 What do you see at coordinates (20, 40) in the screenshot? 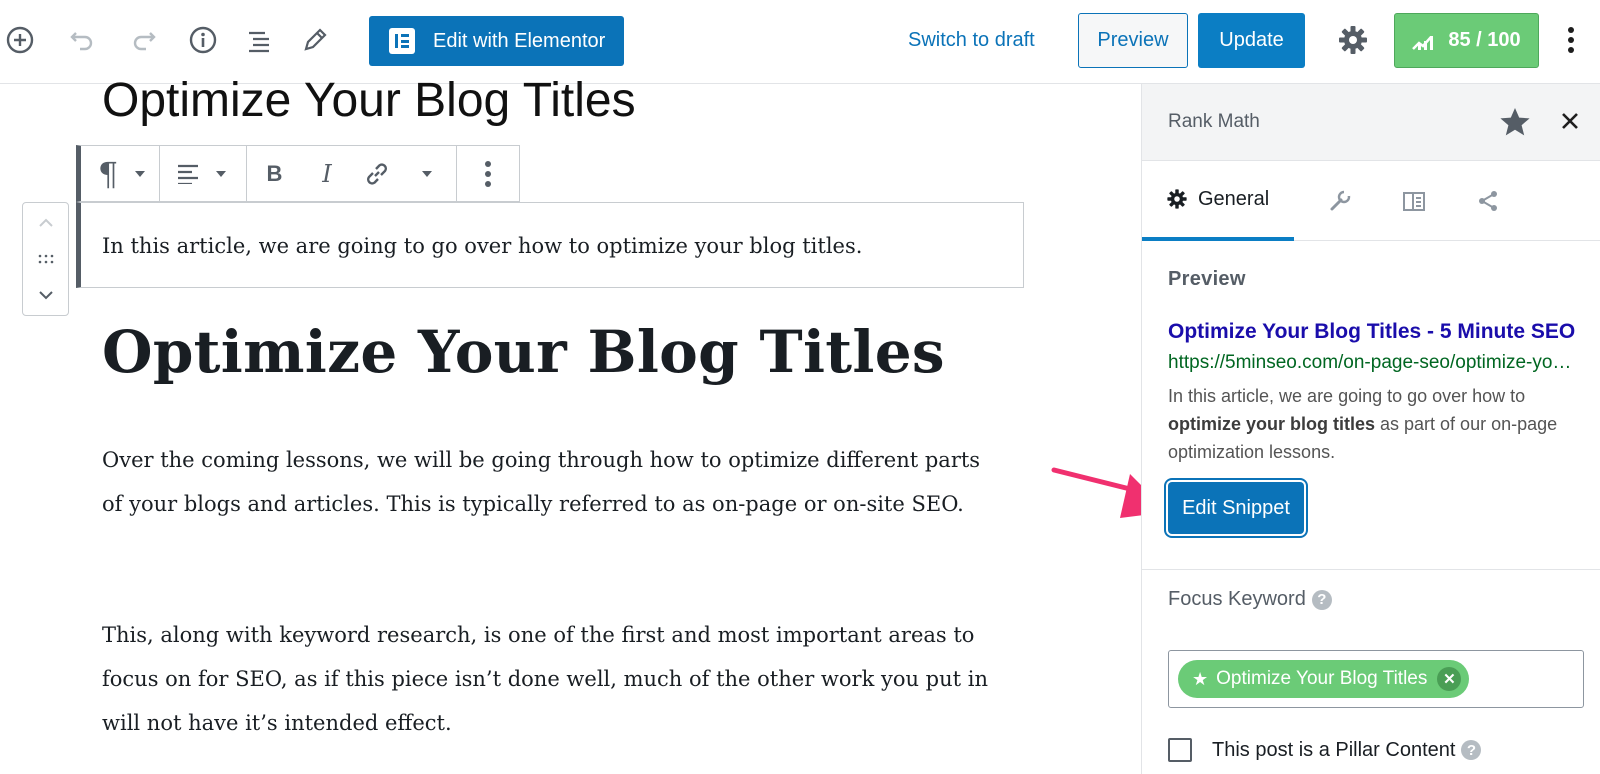
I see `add-block-icon` at bounding box center [20, 40].